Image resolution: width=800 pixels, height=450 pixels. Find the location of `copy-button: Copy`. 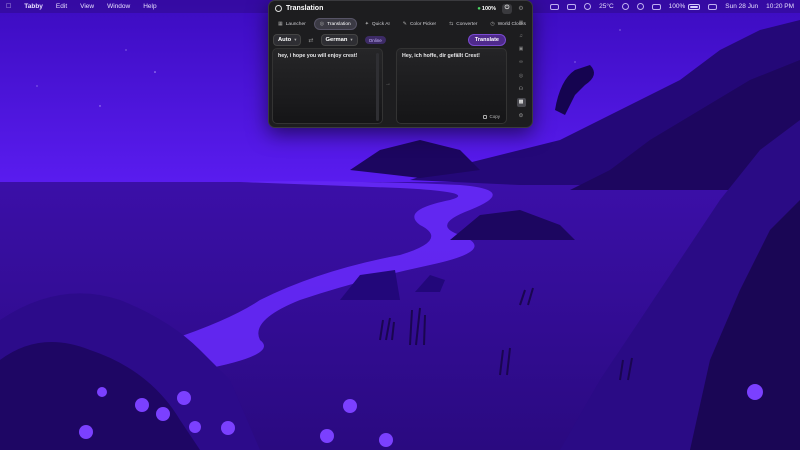

copy-button: Copy is located at coordinates (491, 116).